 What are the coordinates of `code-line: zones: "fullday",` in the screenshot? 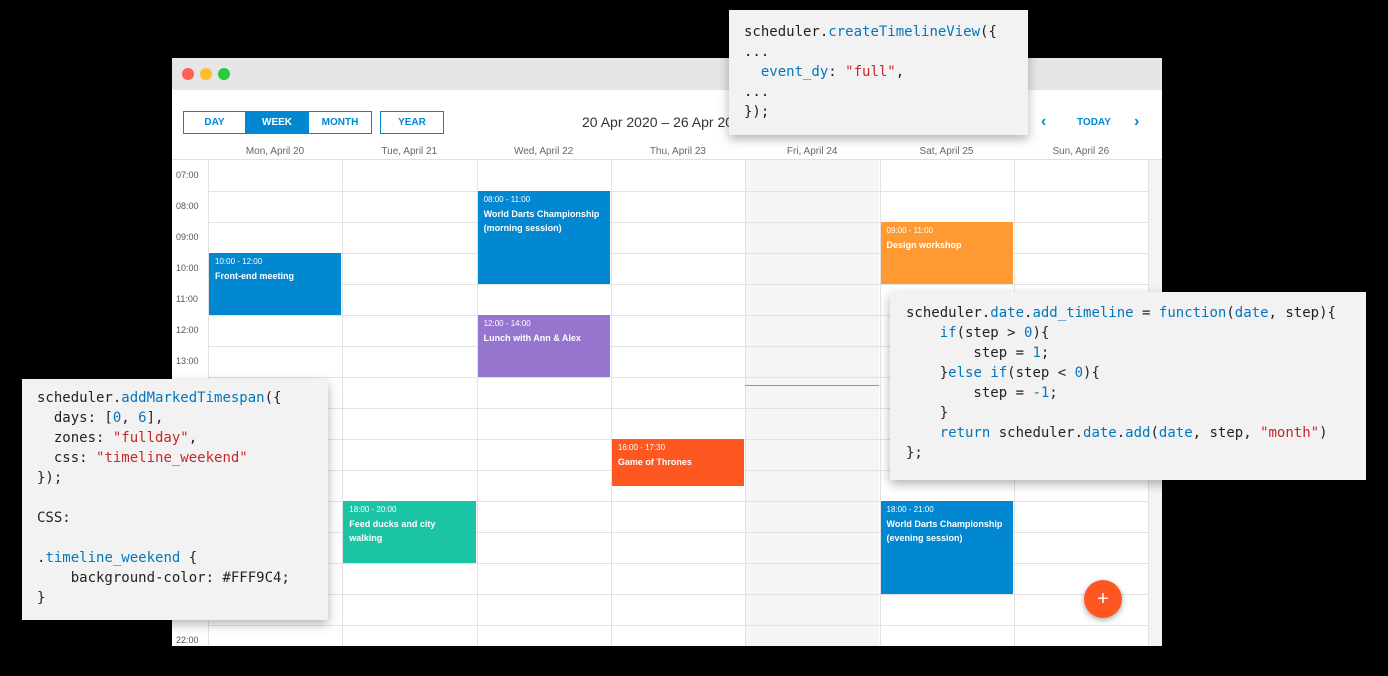 It's located at (117, 438).